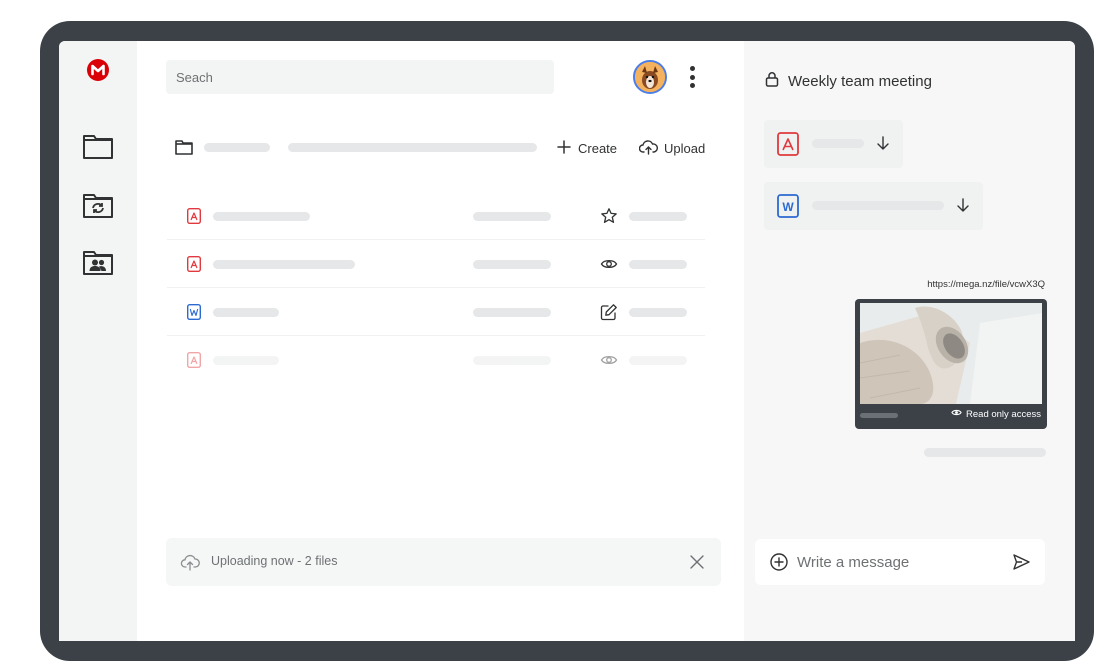 The height and width of the screenshot is (661, 1117). I want to click on lock-icon, so click(772, 81).